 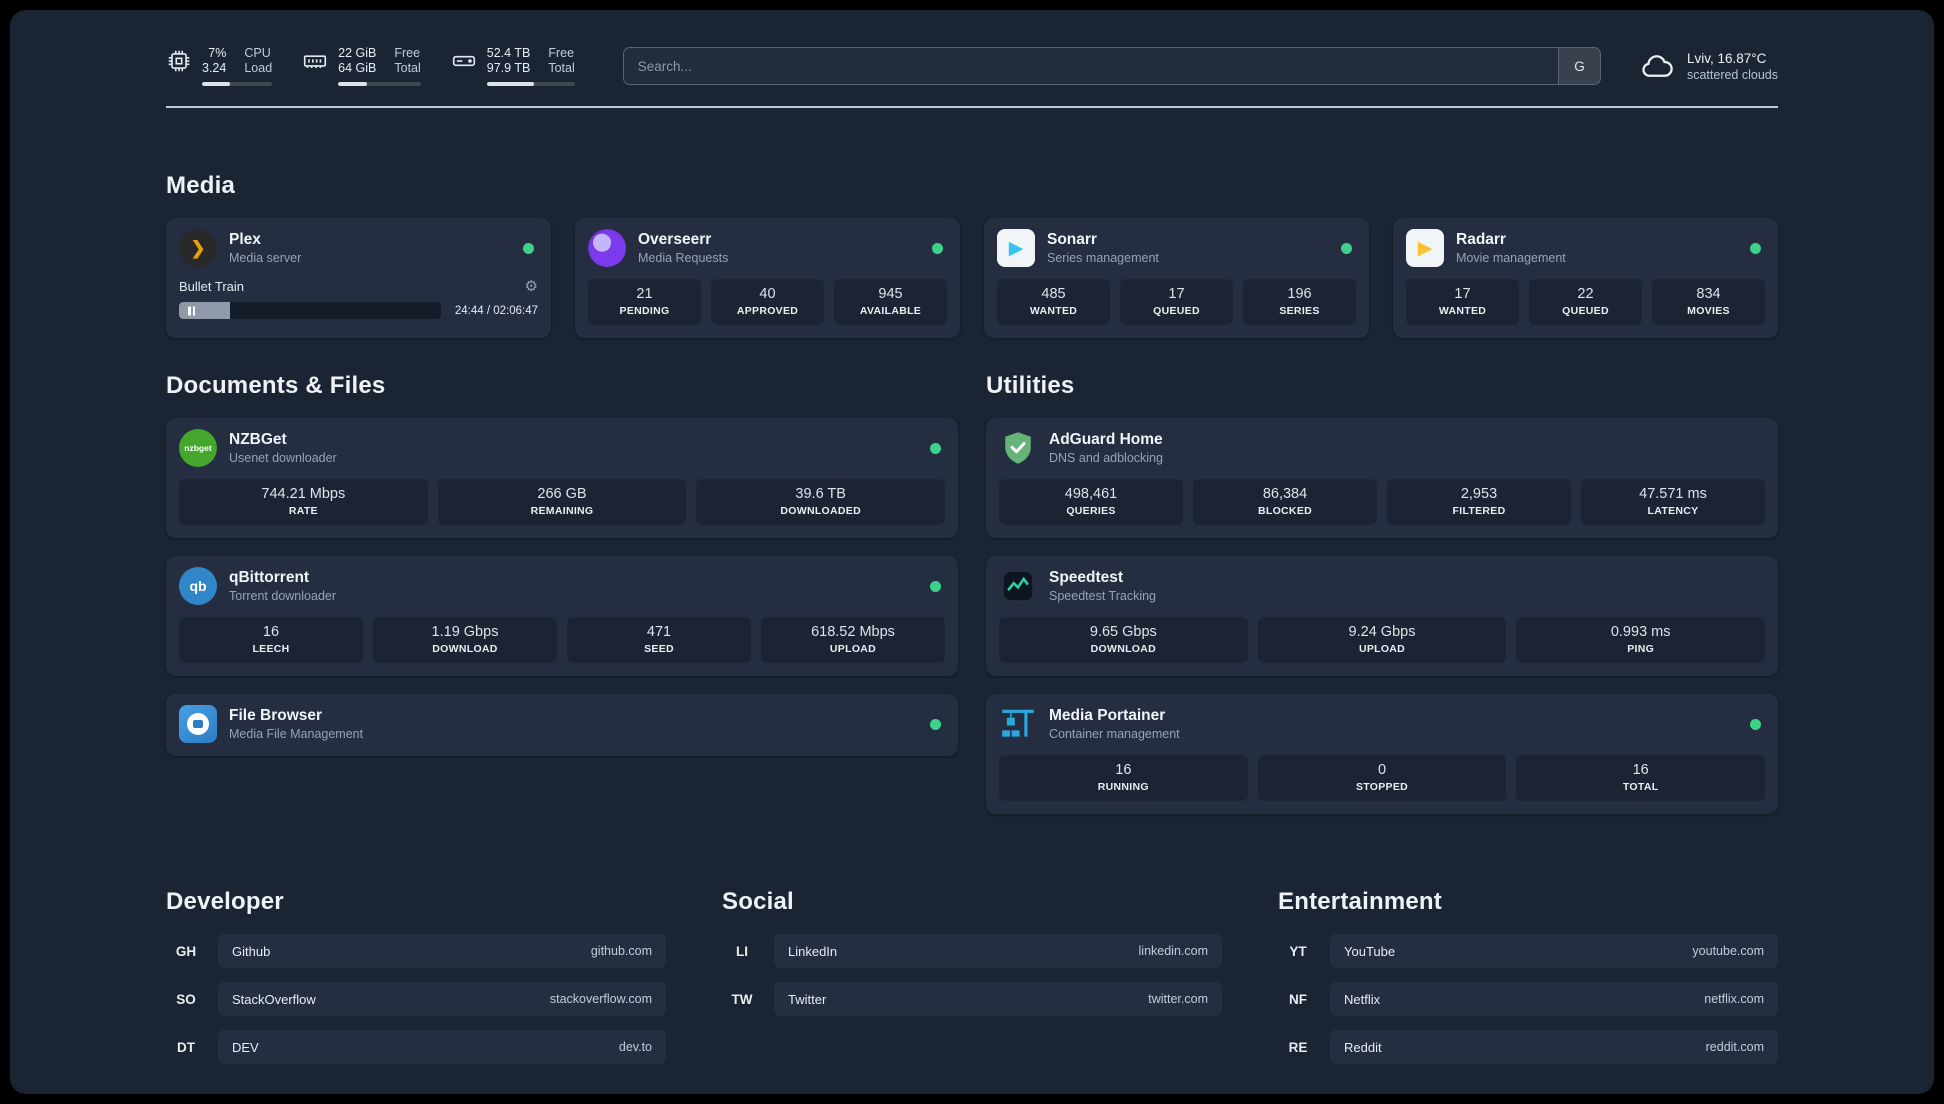 I want to click on stat-label: SERIES, so click(x=1299, y=311).